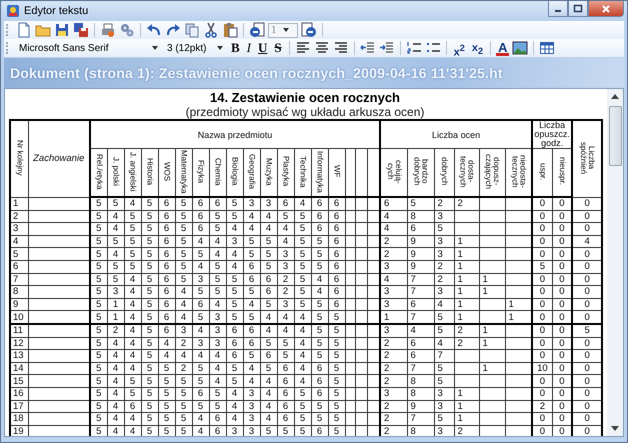 This screenshot has height=443, width=628. Describe the element at coordinates (195, 48) in the screenshot. I see `size-dropdown: 3 (12pkt)` at that location.